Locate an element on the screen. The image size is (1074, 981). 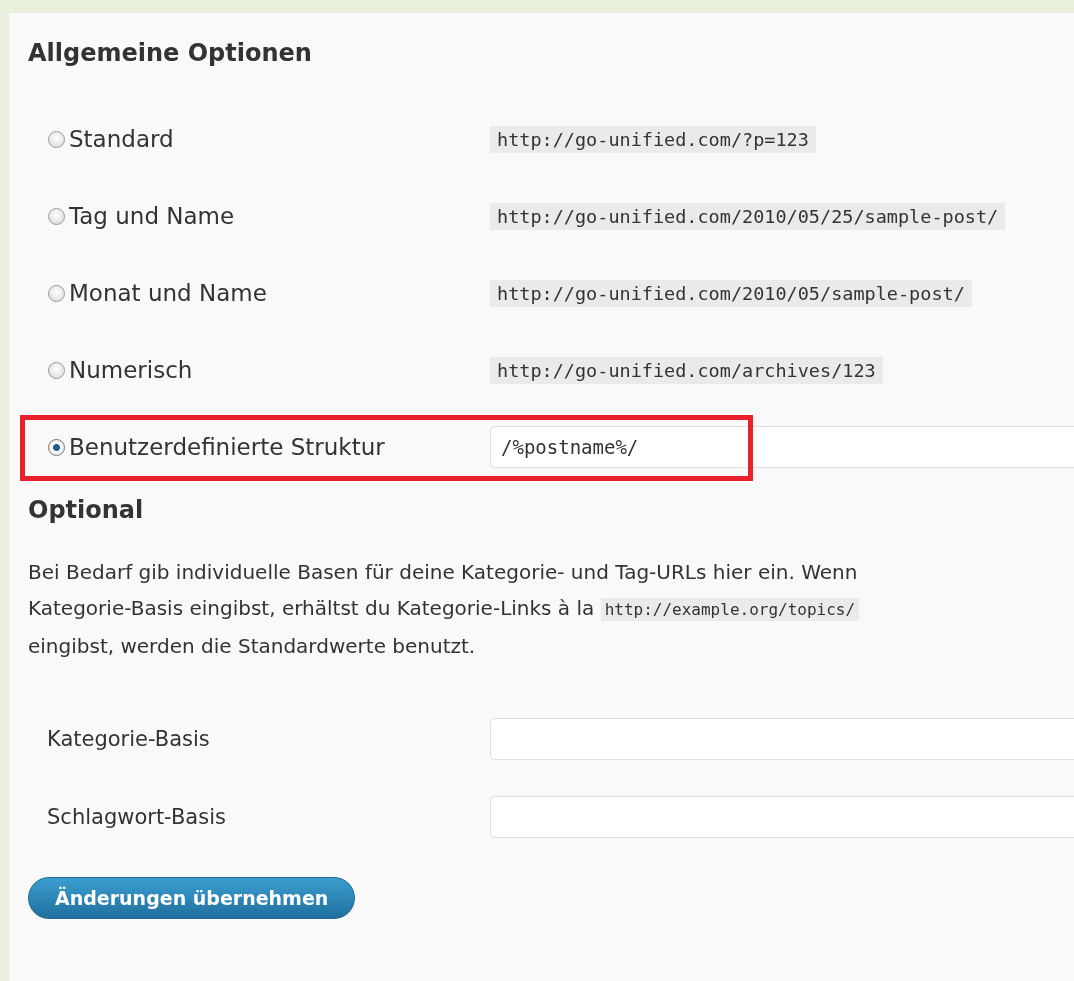
option-label: Tag und Name is located at coordinates (152, 216).